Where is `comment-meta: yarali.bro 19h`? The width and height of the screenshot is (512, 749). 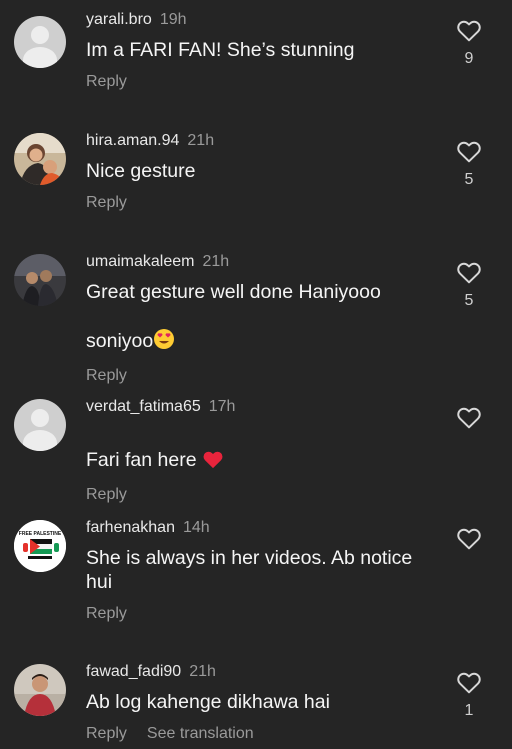 comment-meta: yarali.bro 19h is located at coordinates (264, 20).